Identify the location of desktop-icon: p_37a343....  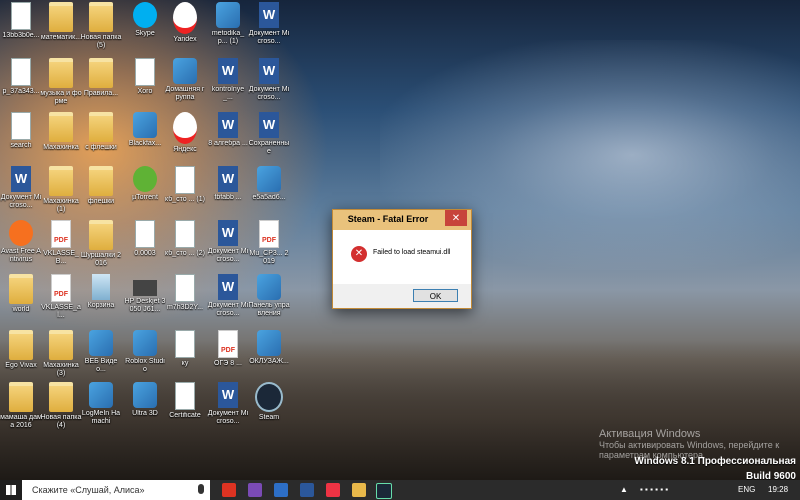
(21, 77).